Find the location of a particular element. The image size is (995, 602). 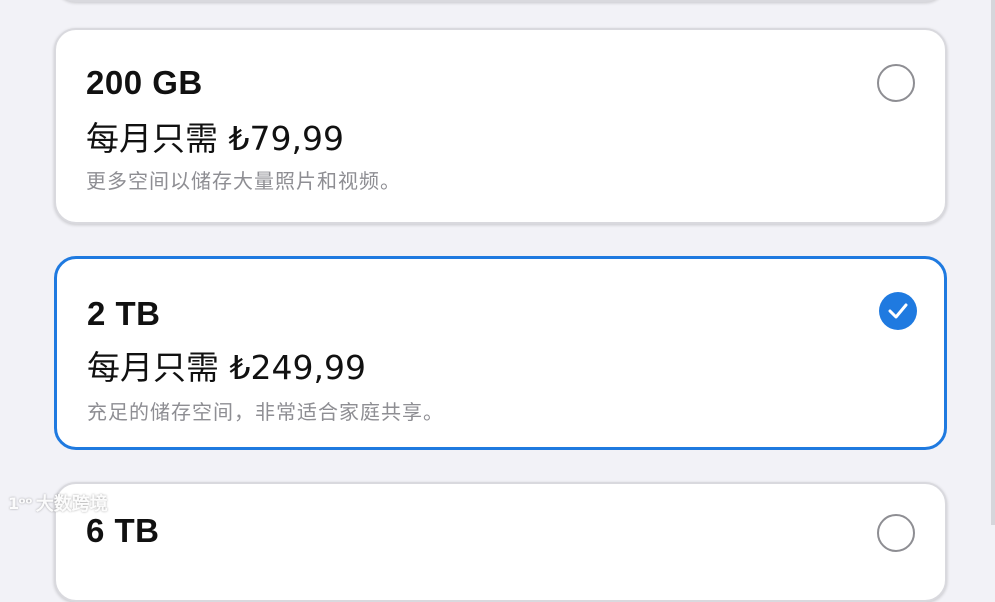

watermark: 1ᵒᵒ 大数跨境 is located at coordinates (58, 503).